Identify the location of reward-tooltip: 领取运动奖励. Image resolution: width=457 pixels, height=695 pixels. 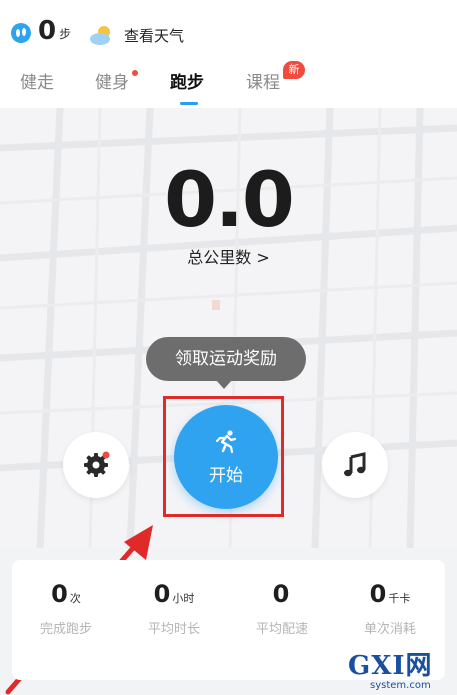
(226, 359).